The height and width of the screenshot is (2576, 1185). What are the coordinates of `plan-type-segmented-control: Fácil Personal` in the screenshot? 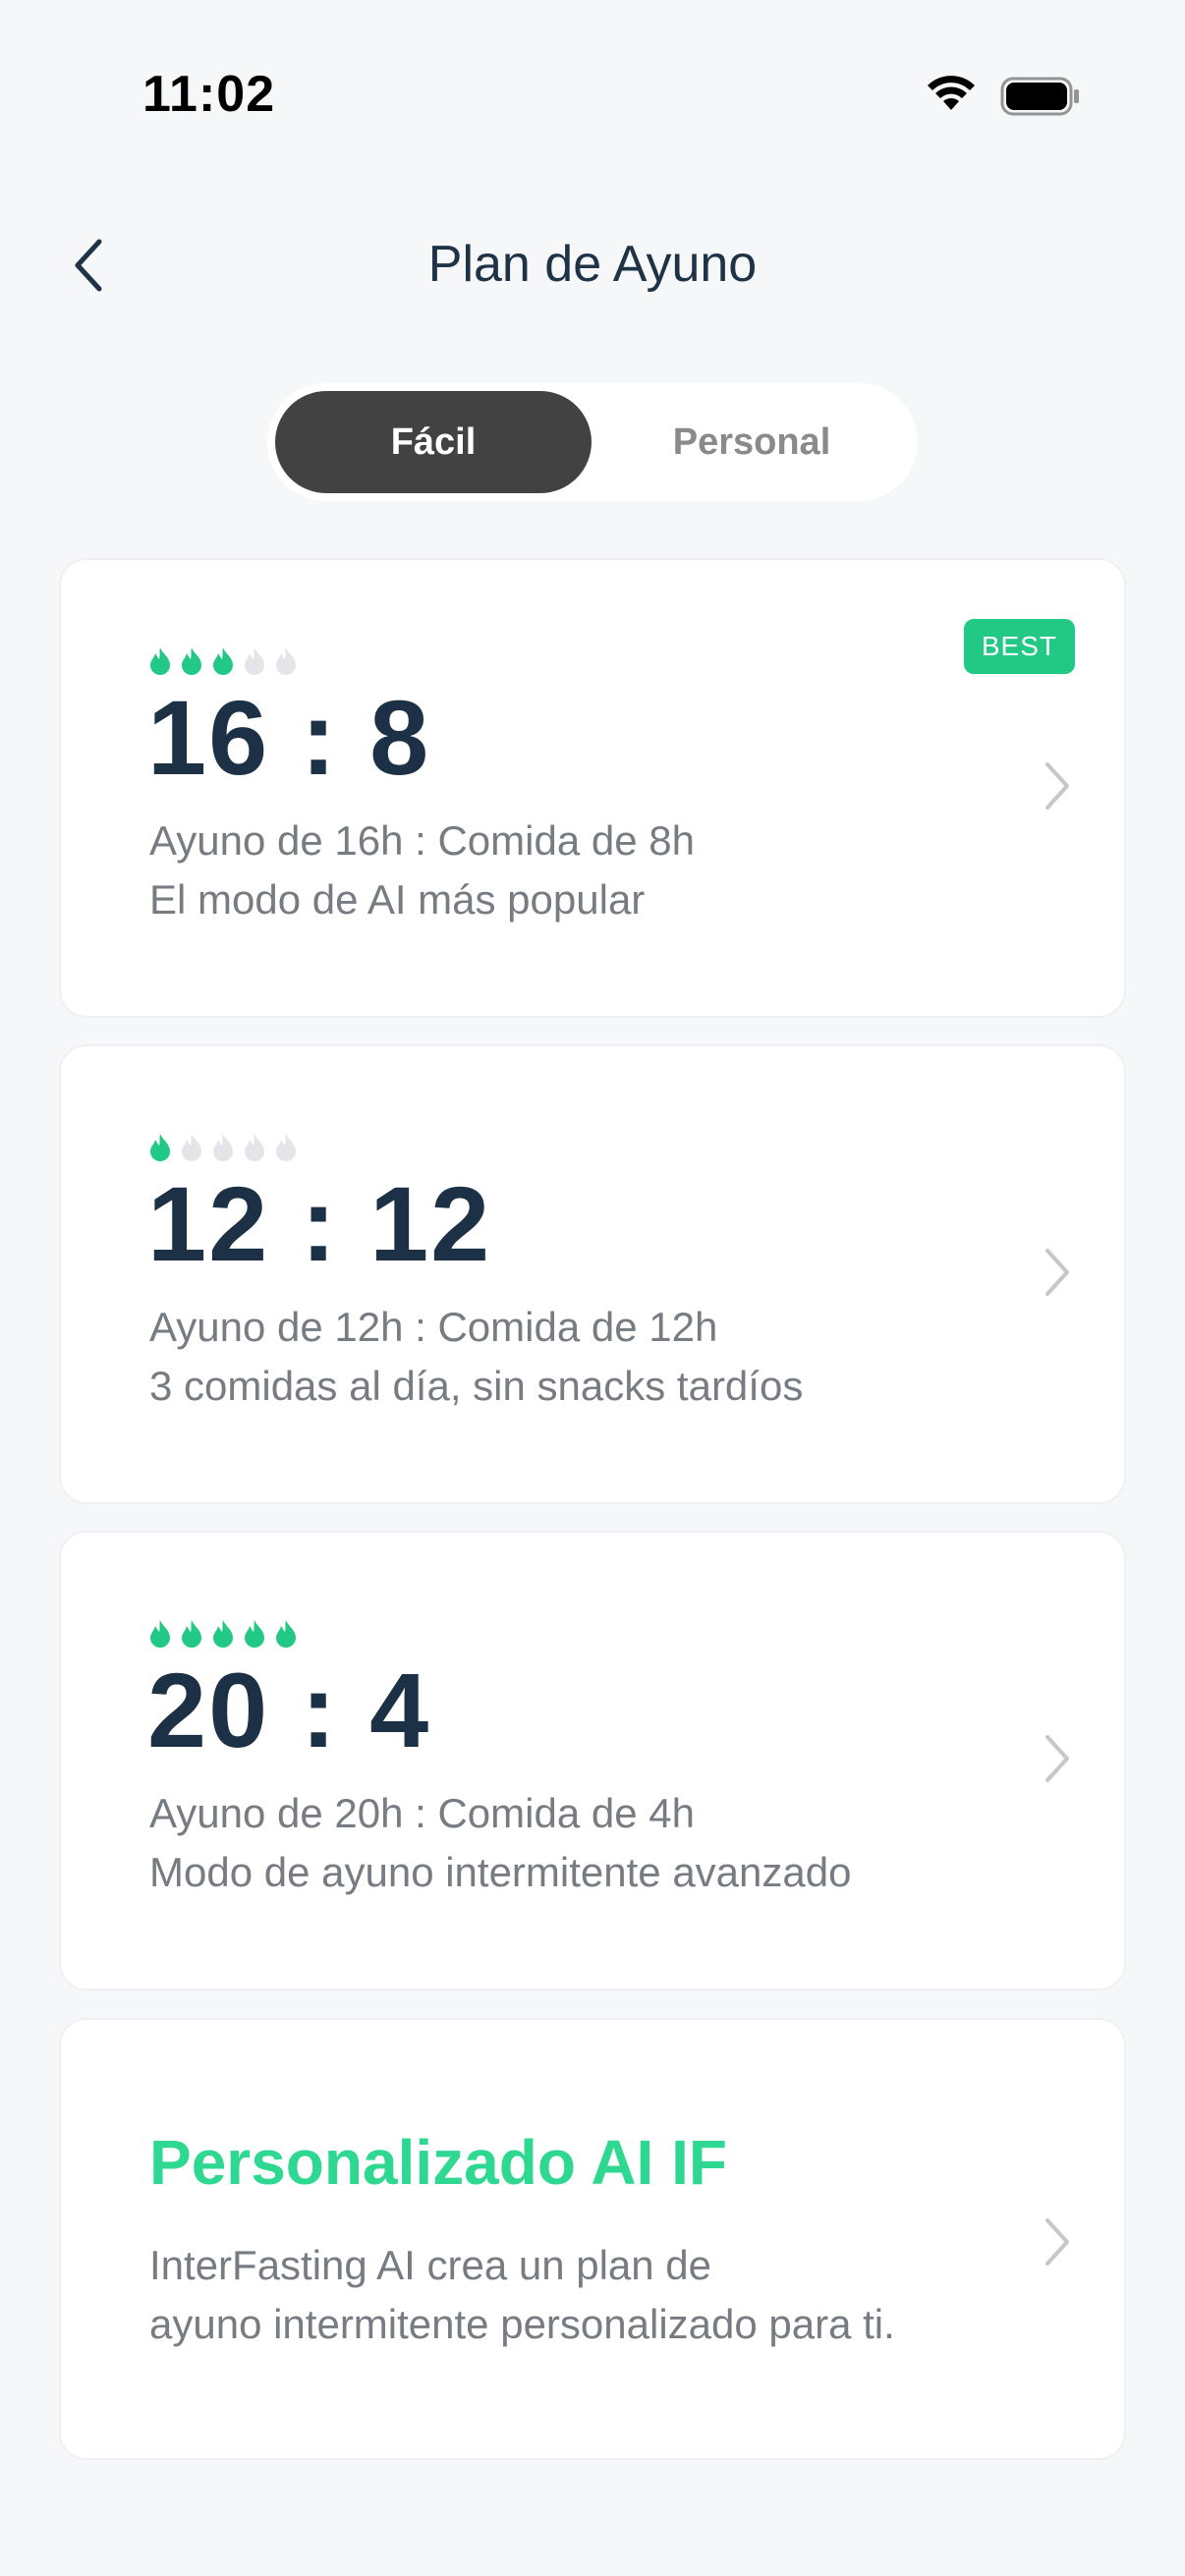 It's located at (592, 442).